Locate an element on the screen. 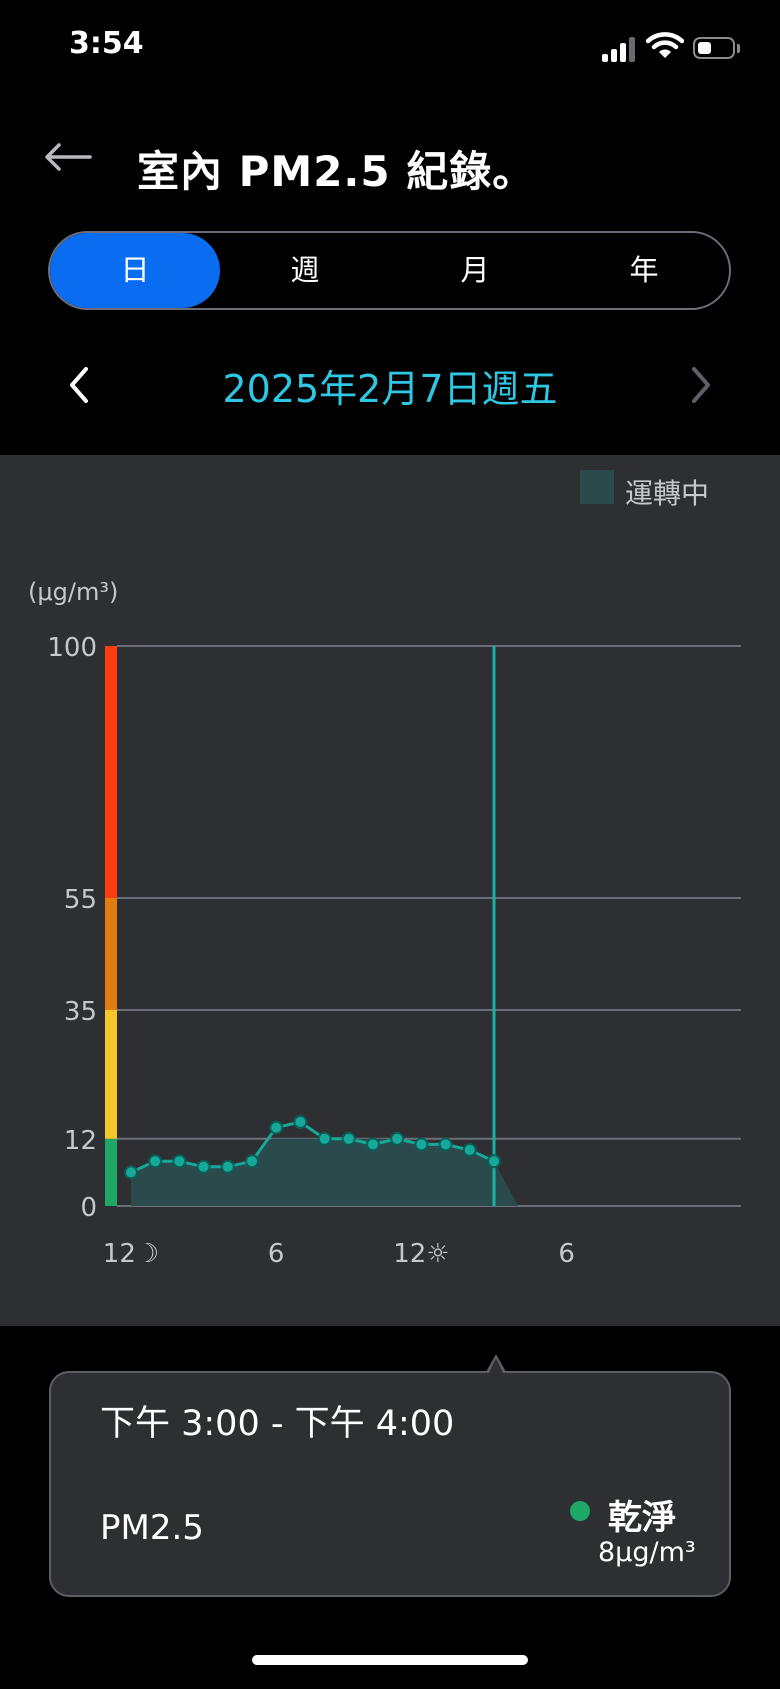  tooltip-time-range: 下午 3:00 - 下午 4:00 is located at coordinates (277, 1424).